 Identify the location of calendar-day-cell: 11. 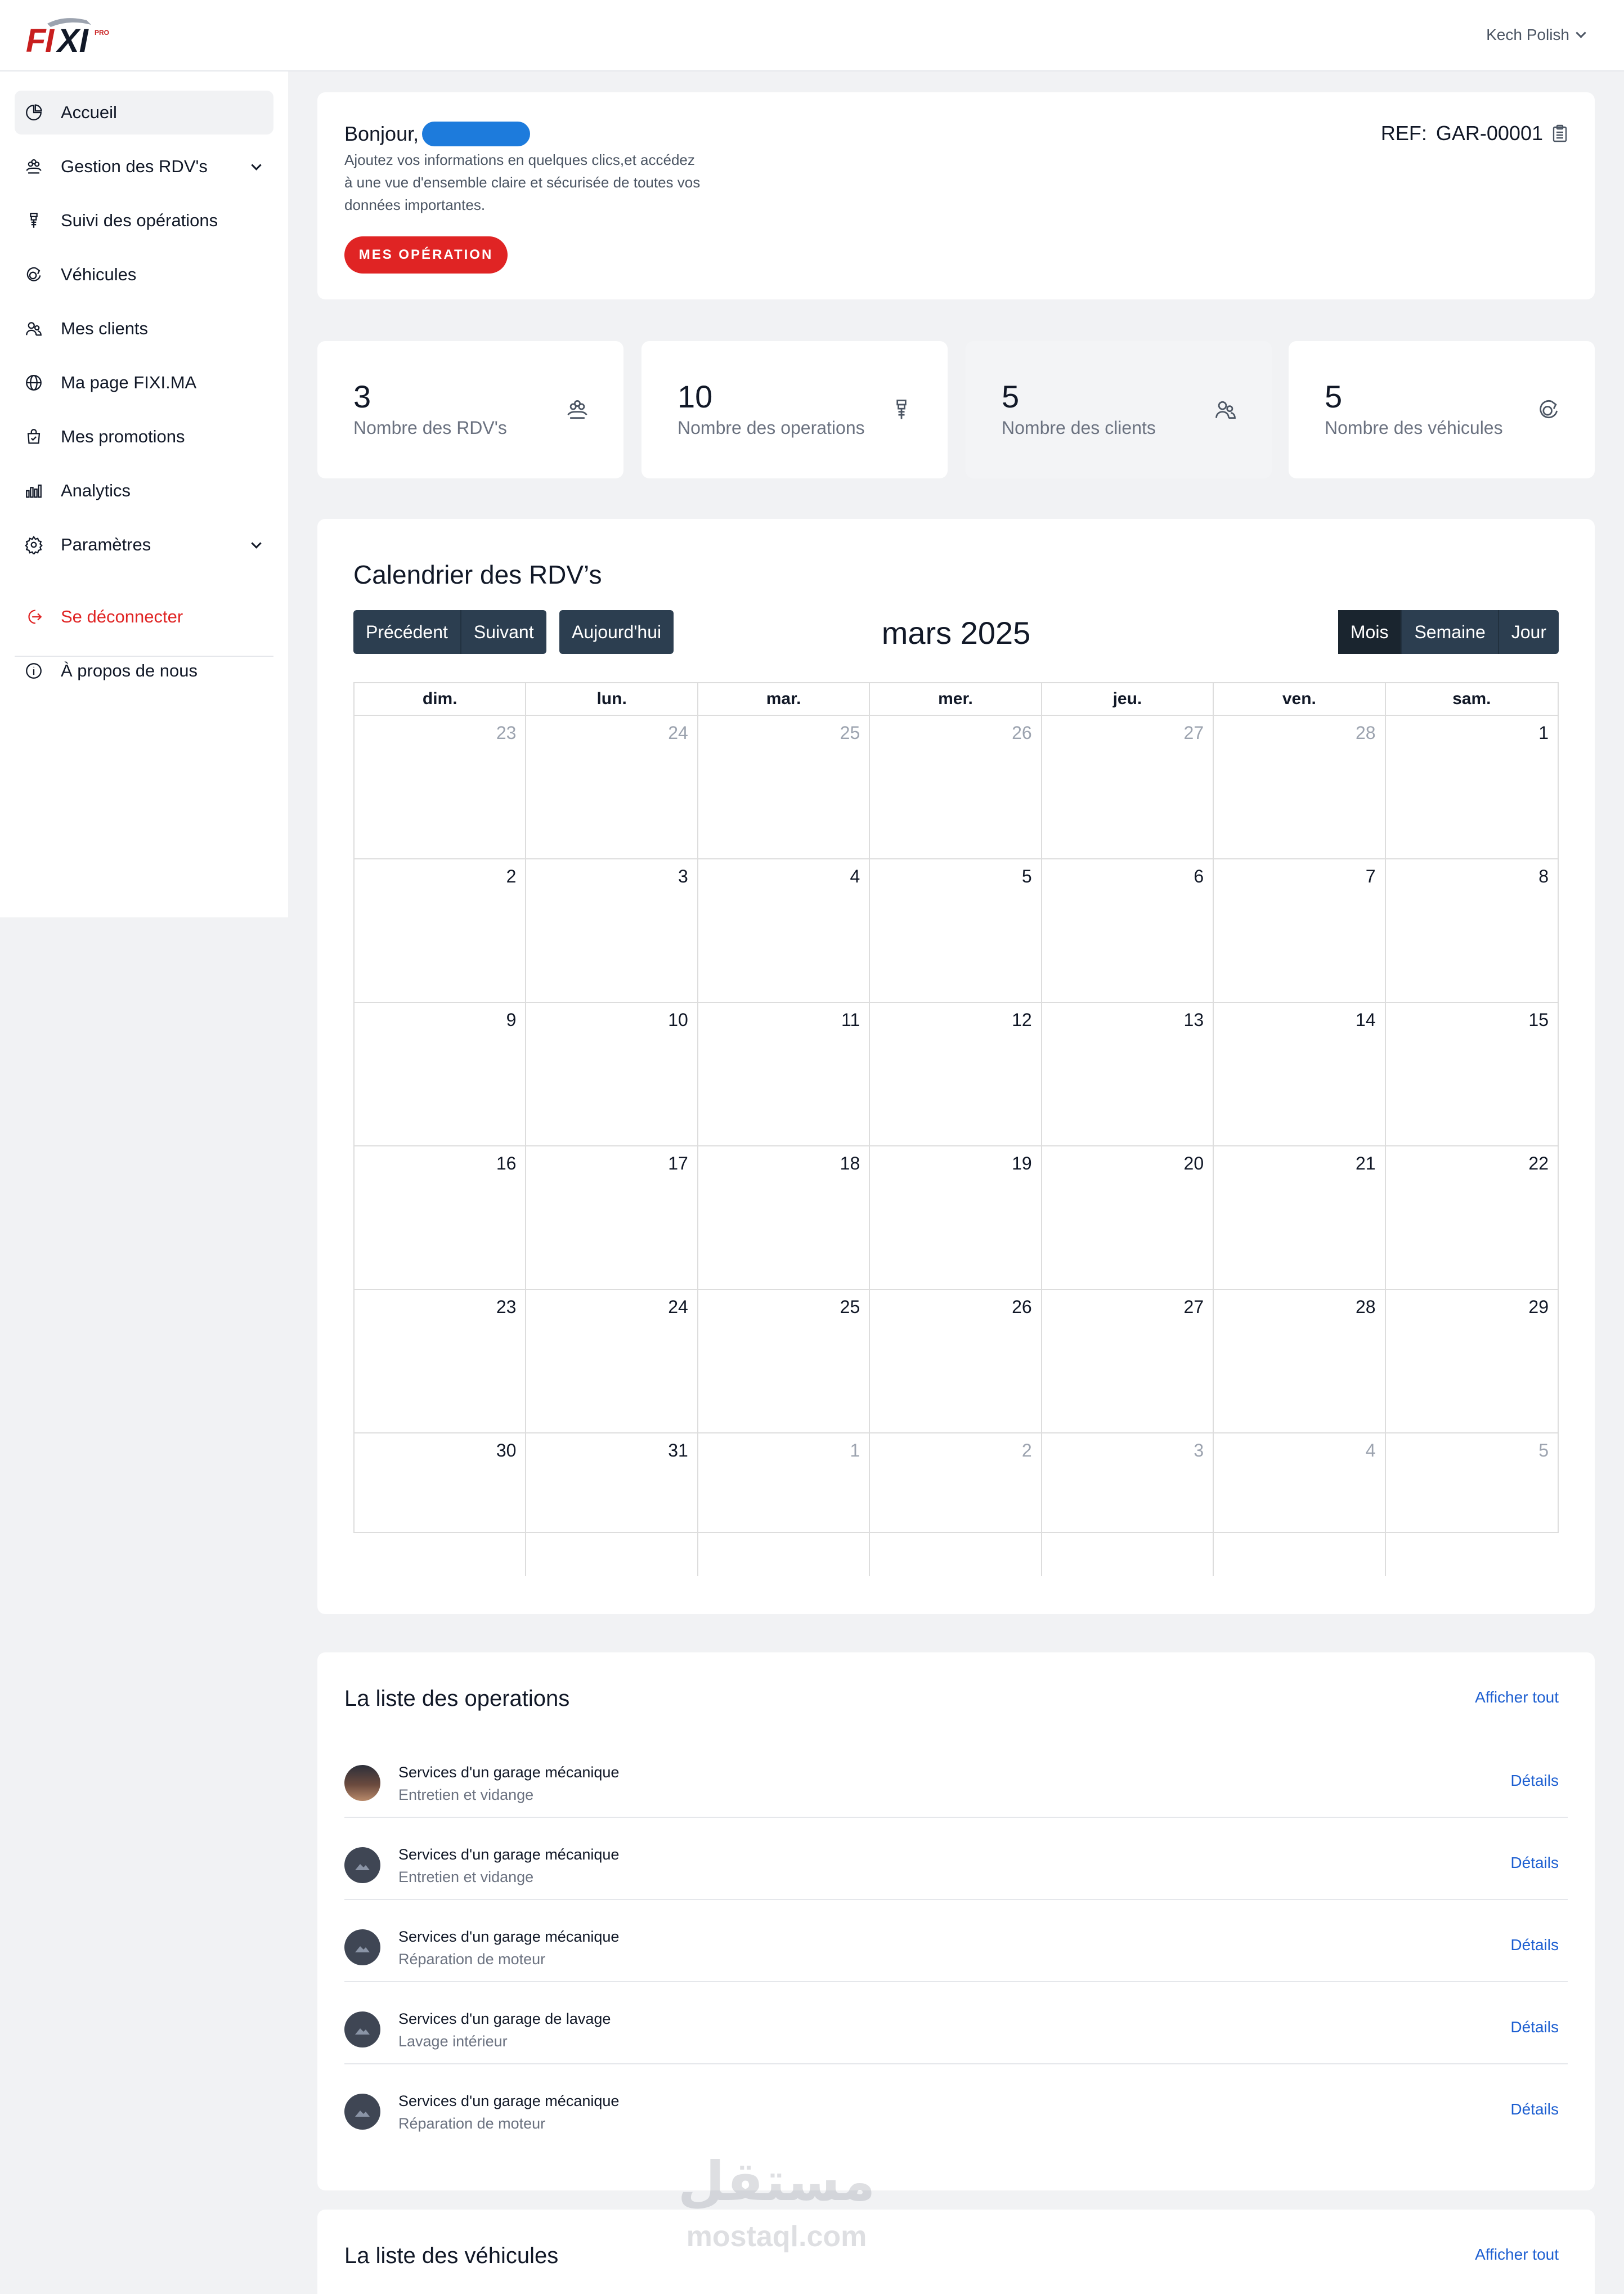
(784, 1073).